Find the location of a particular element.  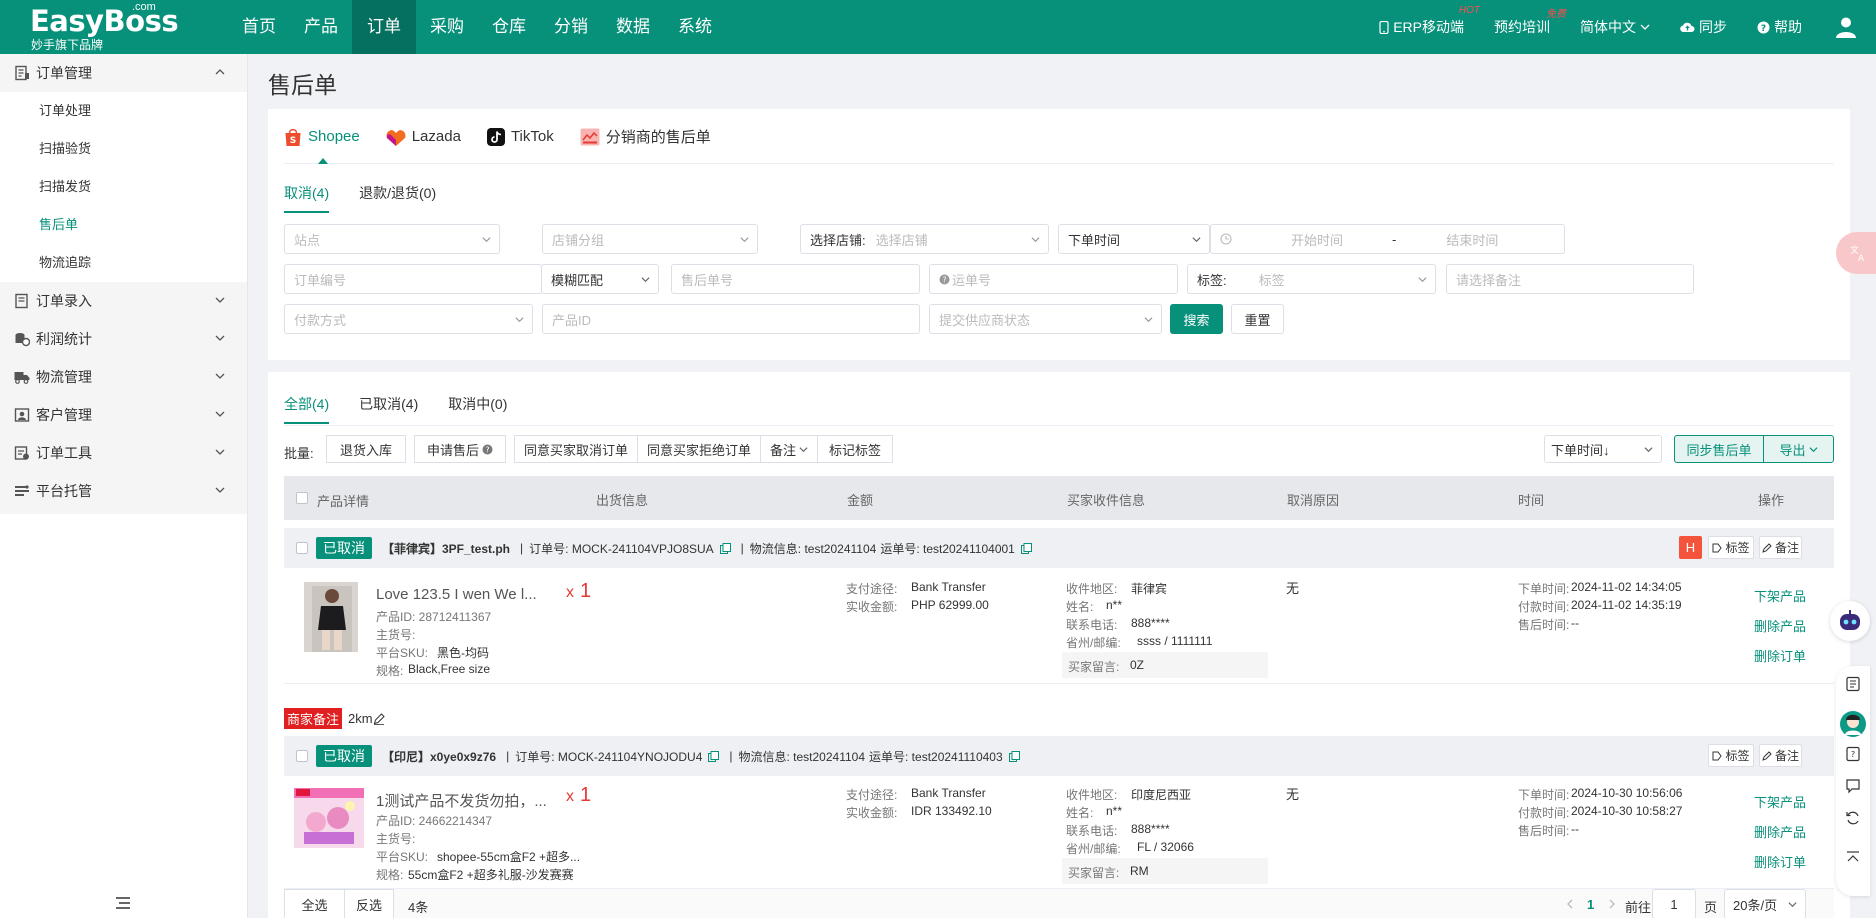

sync-after-sale-button: 同步售后单 is located at coordinates (1719, 449).